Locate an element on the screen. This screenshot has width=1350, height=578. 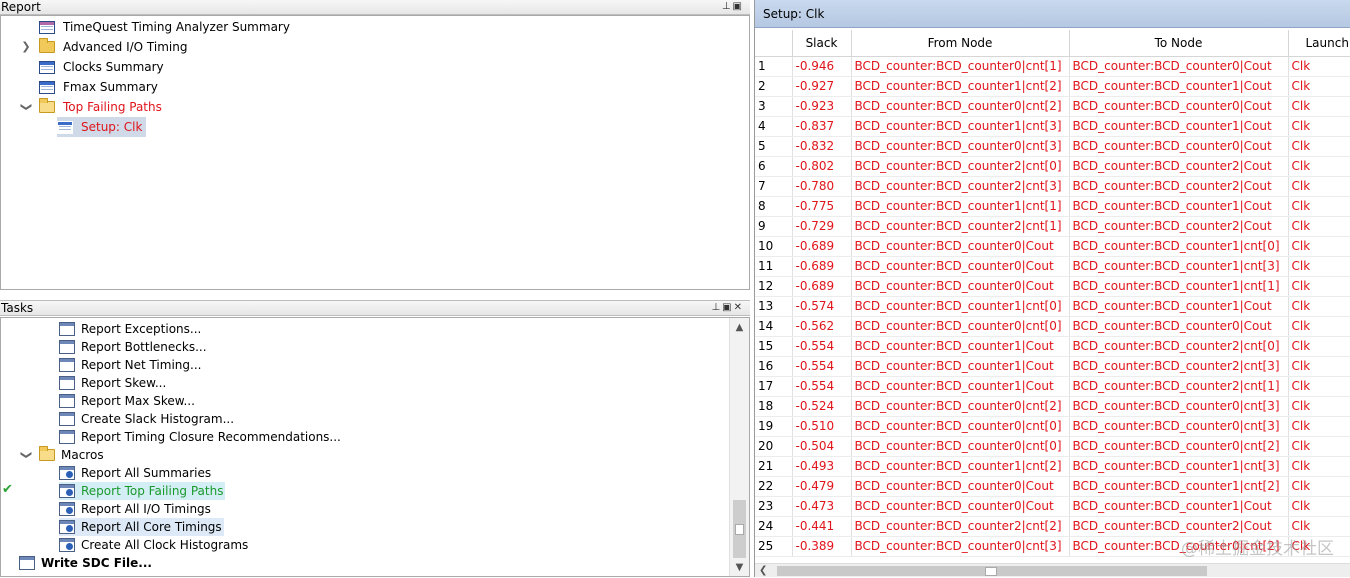
from-node-cell: BCD_counter:BCD_counter1|cnt[2] is located at coordinates (960, 466).